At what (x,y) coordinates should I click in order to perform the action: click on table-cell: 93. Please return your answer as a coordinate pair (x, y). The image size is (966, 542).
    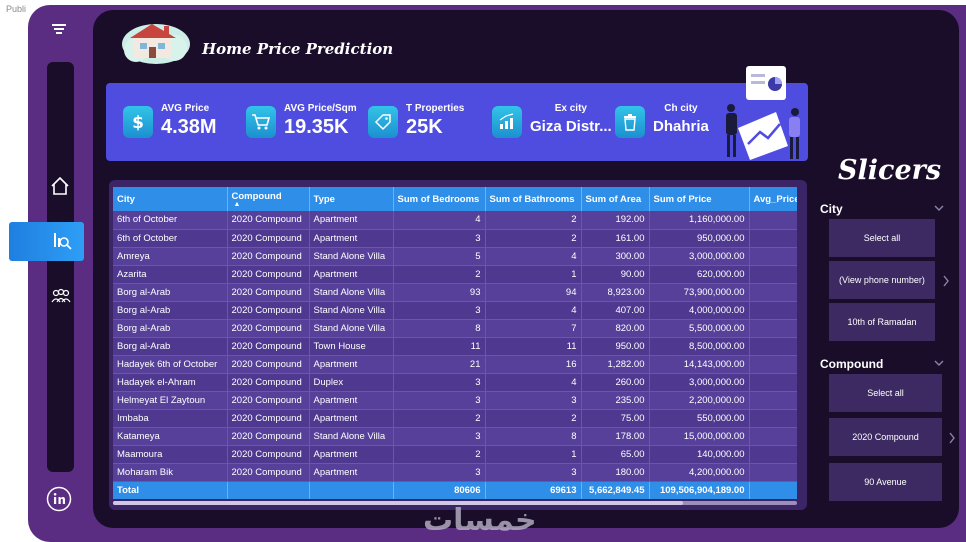
    Looking at the image, I should click on (439, 292).